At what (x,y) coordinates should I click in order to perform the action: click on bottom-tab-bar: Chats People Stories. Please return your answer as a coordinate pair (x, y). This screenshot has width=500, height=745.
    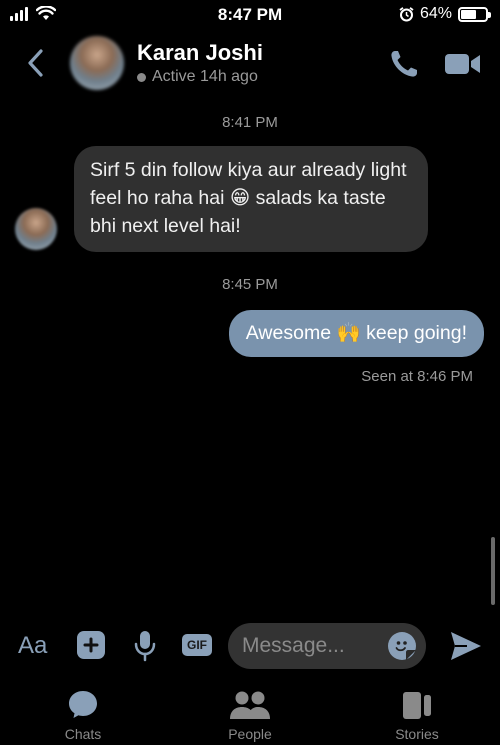
    Looking at the image, I should click on (250, 716).